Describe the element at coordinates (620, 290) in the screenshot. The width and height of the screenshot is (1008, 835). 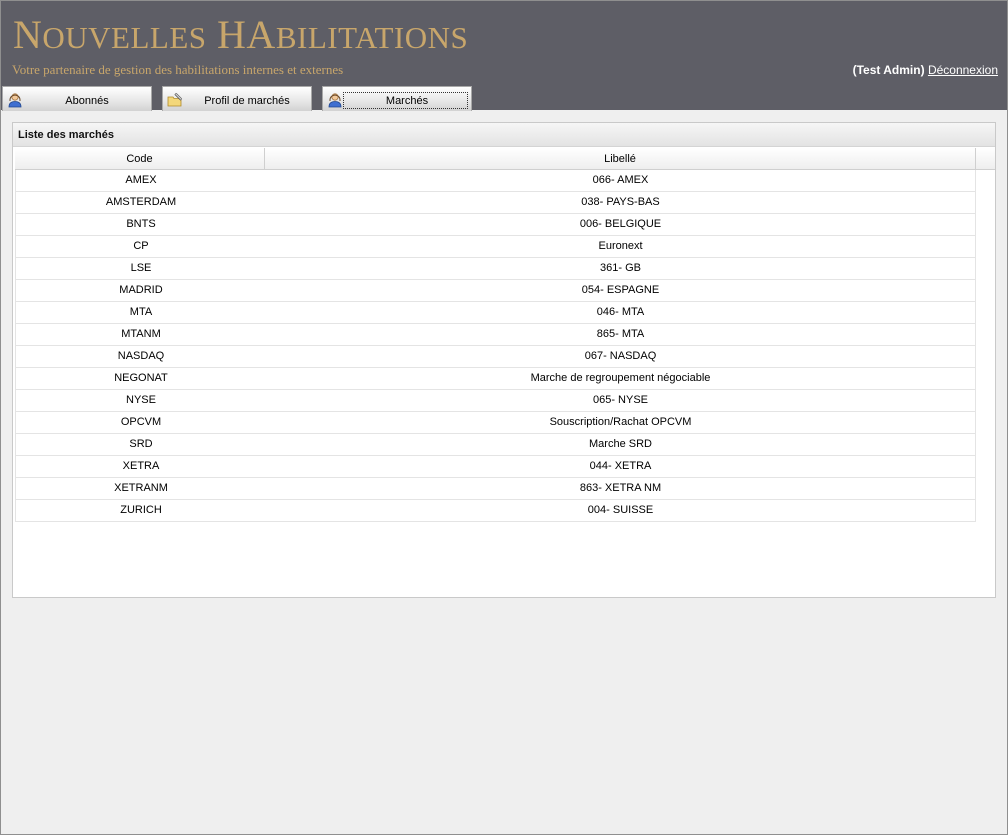
I see `cell-libelle: 054- ESPAGNE` at that location.